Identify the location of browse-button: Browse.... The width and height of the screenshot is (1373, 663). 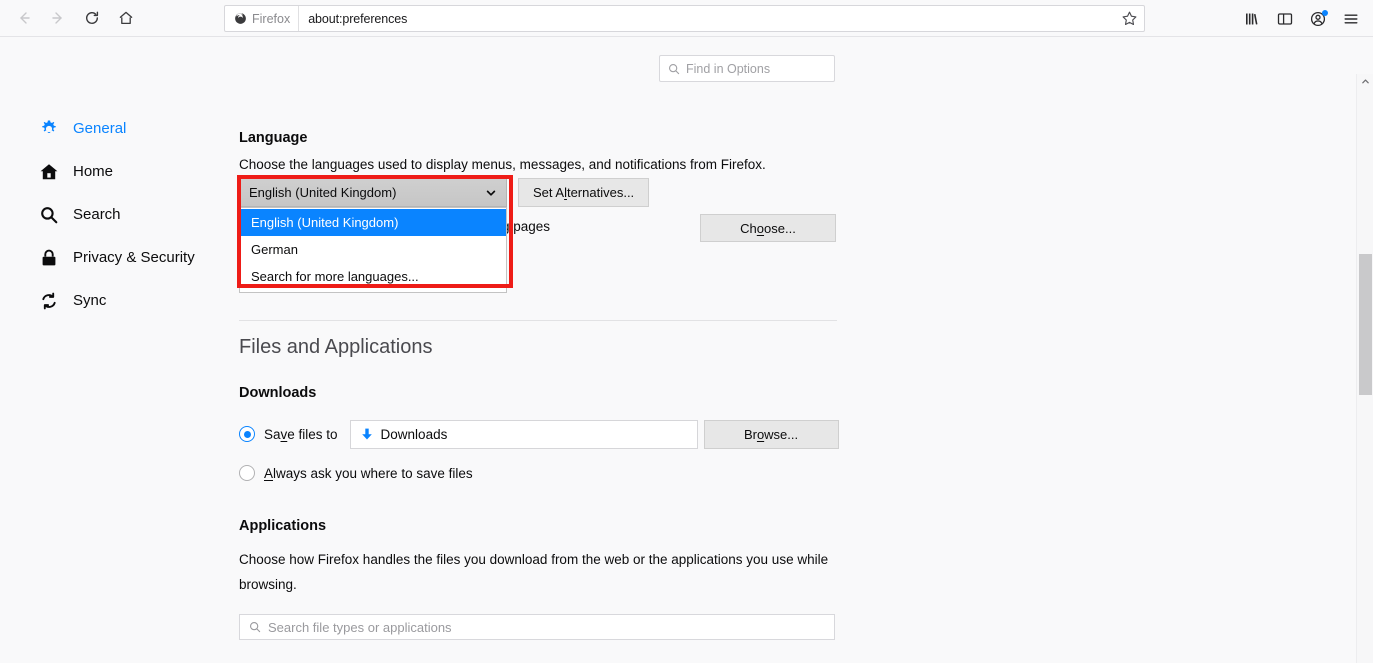
(771, 434).